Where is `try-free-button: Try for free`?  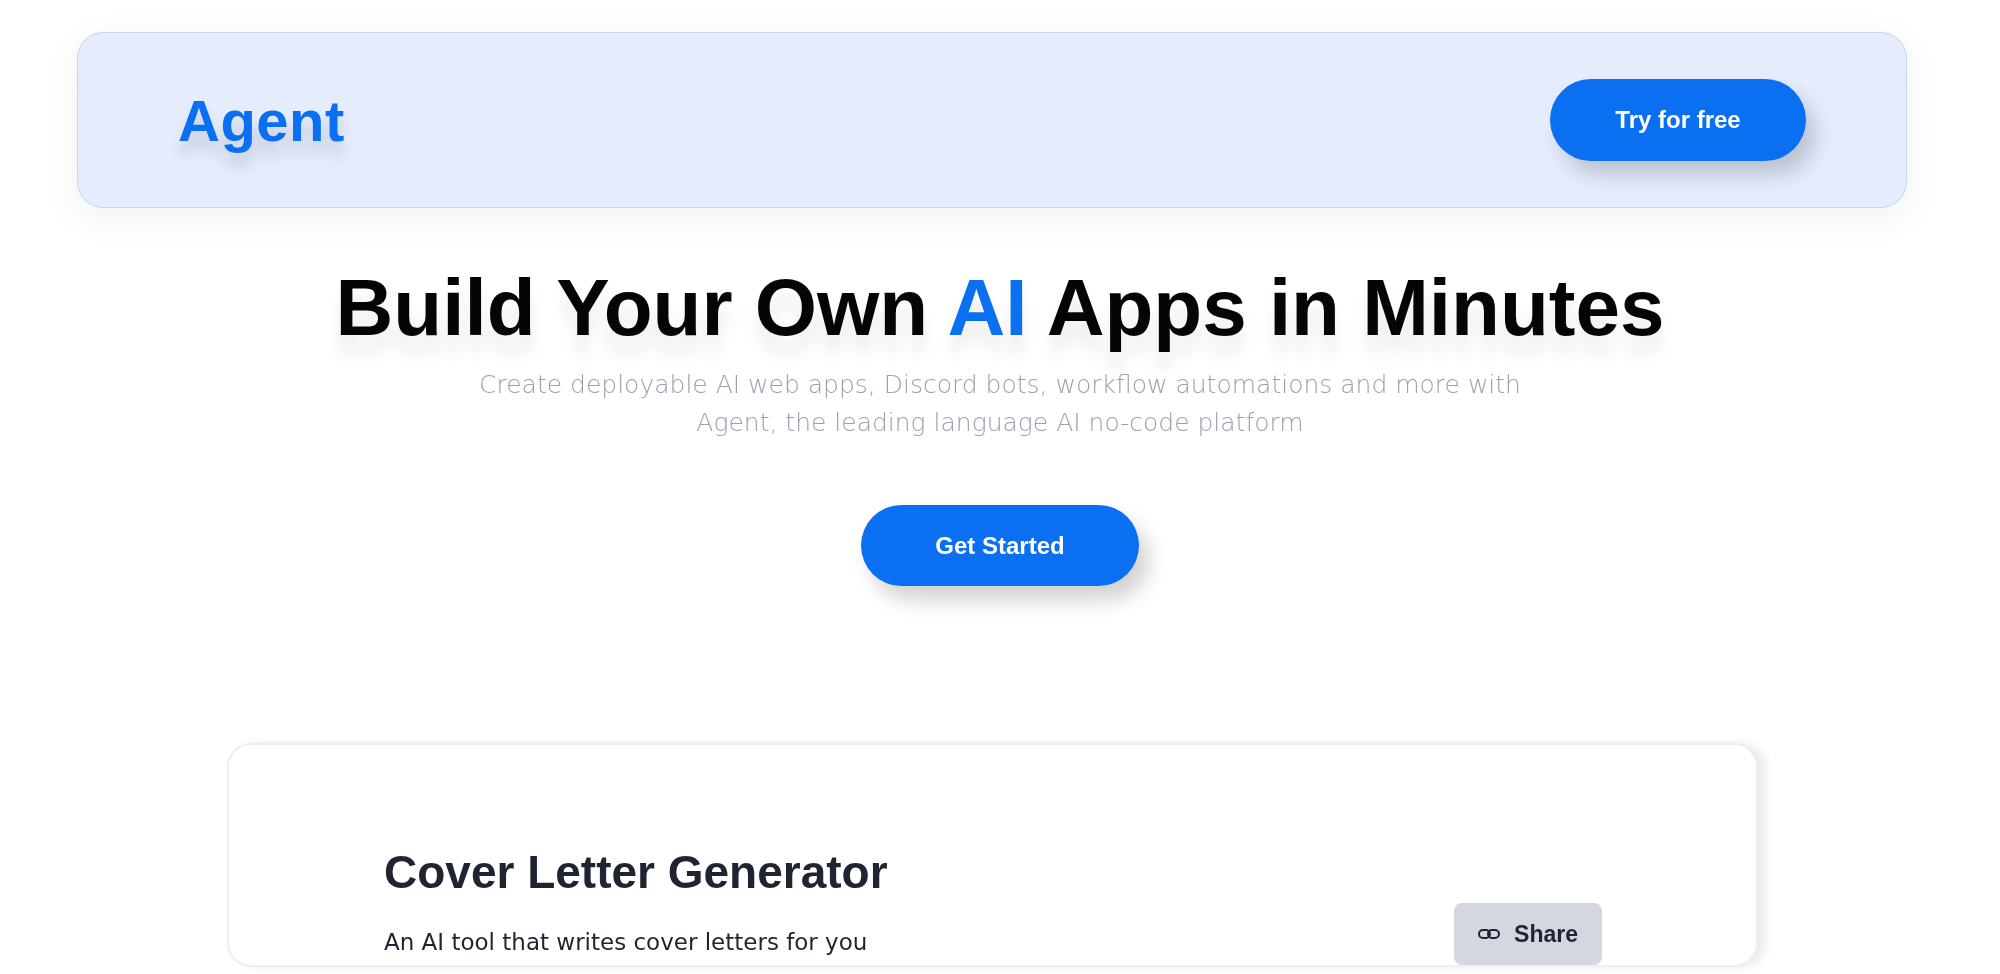
try-free-button: Try for free is located at coordinates (1678, 120).